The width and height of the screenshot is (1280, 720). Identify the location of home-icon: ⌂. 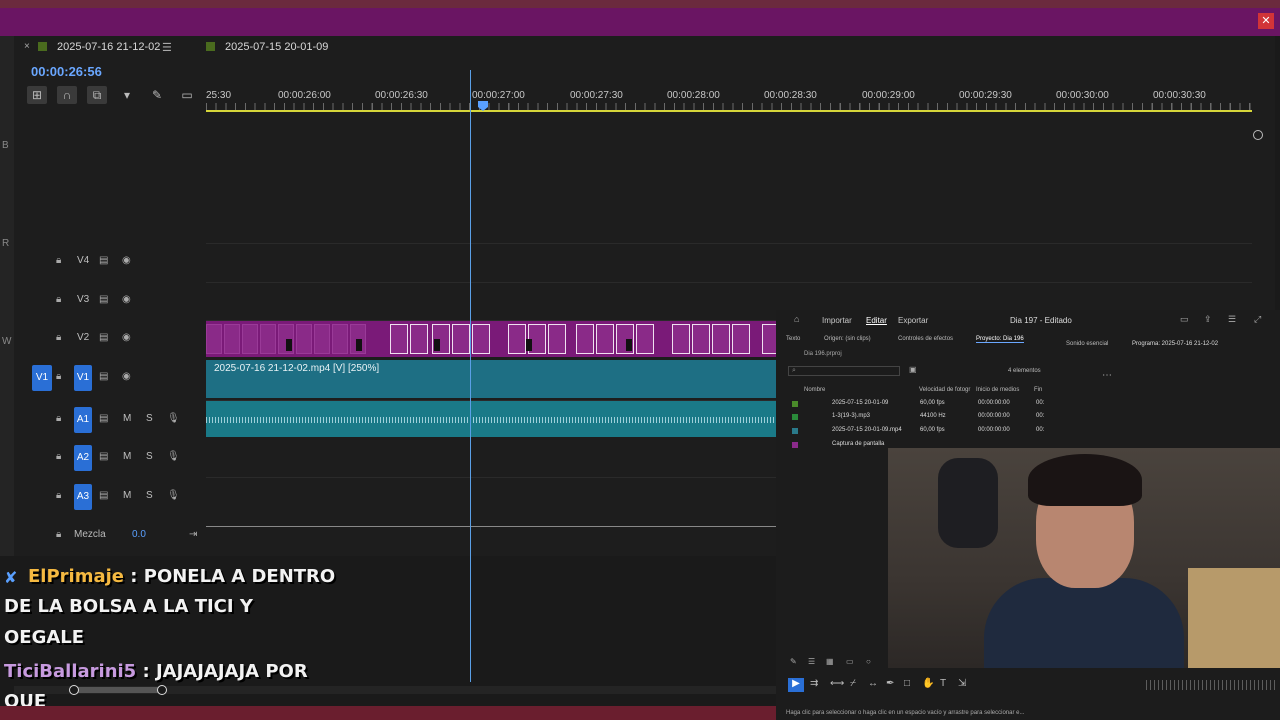
(796, 319).